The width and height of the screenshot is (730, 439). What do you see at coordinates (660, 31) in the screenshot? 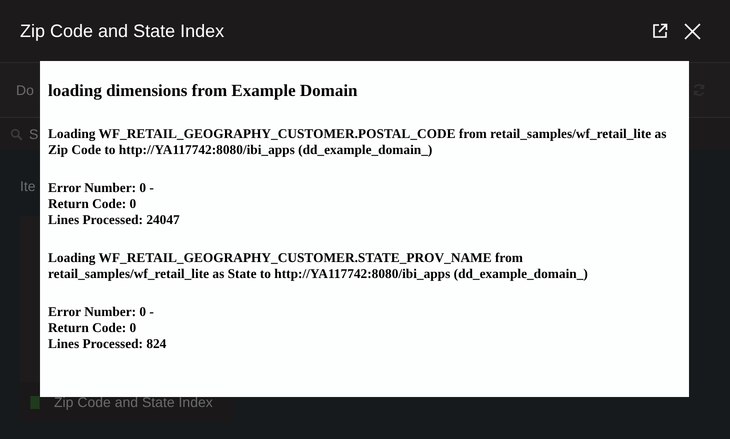
I see `external-link-icon` at bounding box center [660, 31].